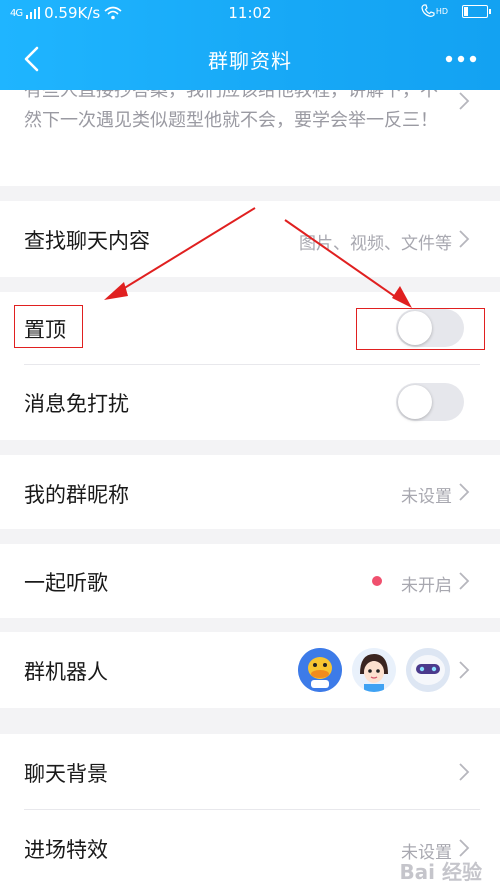 The width and height of the screenshot is (500, 893). Describe the element at coordinates (426, 497) in the screenshot. I see `group-nickname-value: 未设置` at that location.